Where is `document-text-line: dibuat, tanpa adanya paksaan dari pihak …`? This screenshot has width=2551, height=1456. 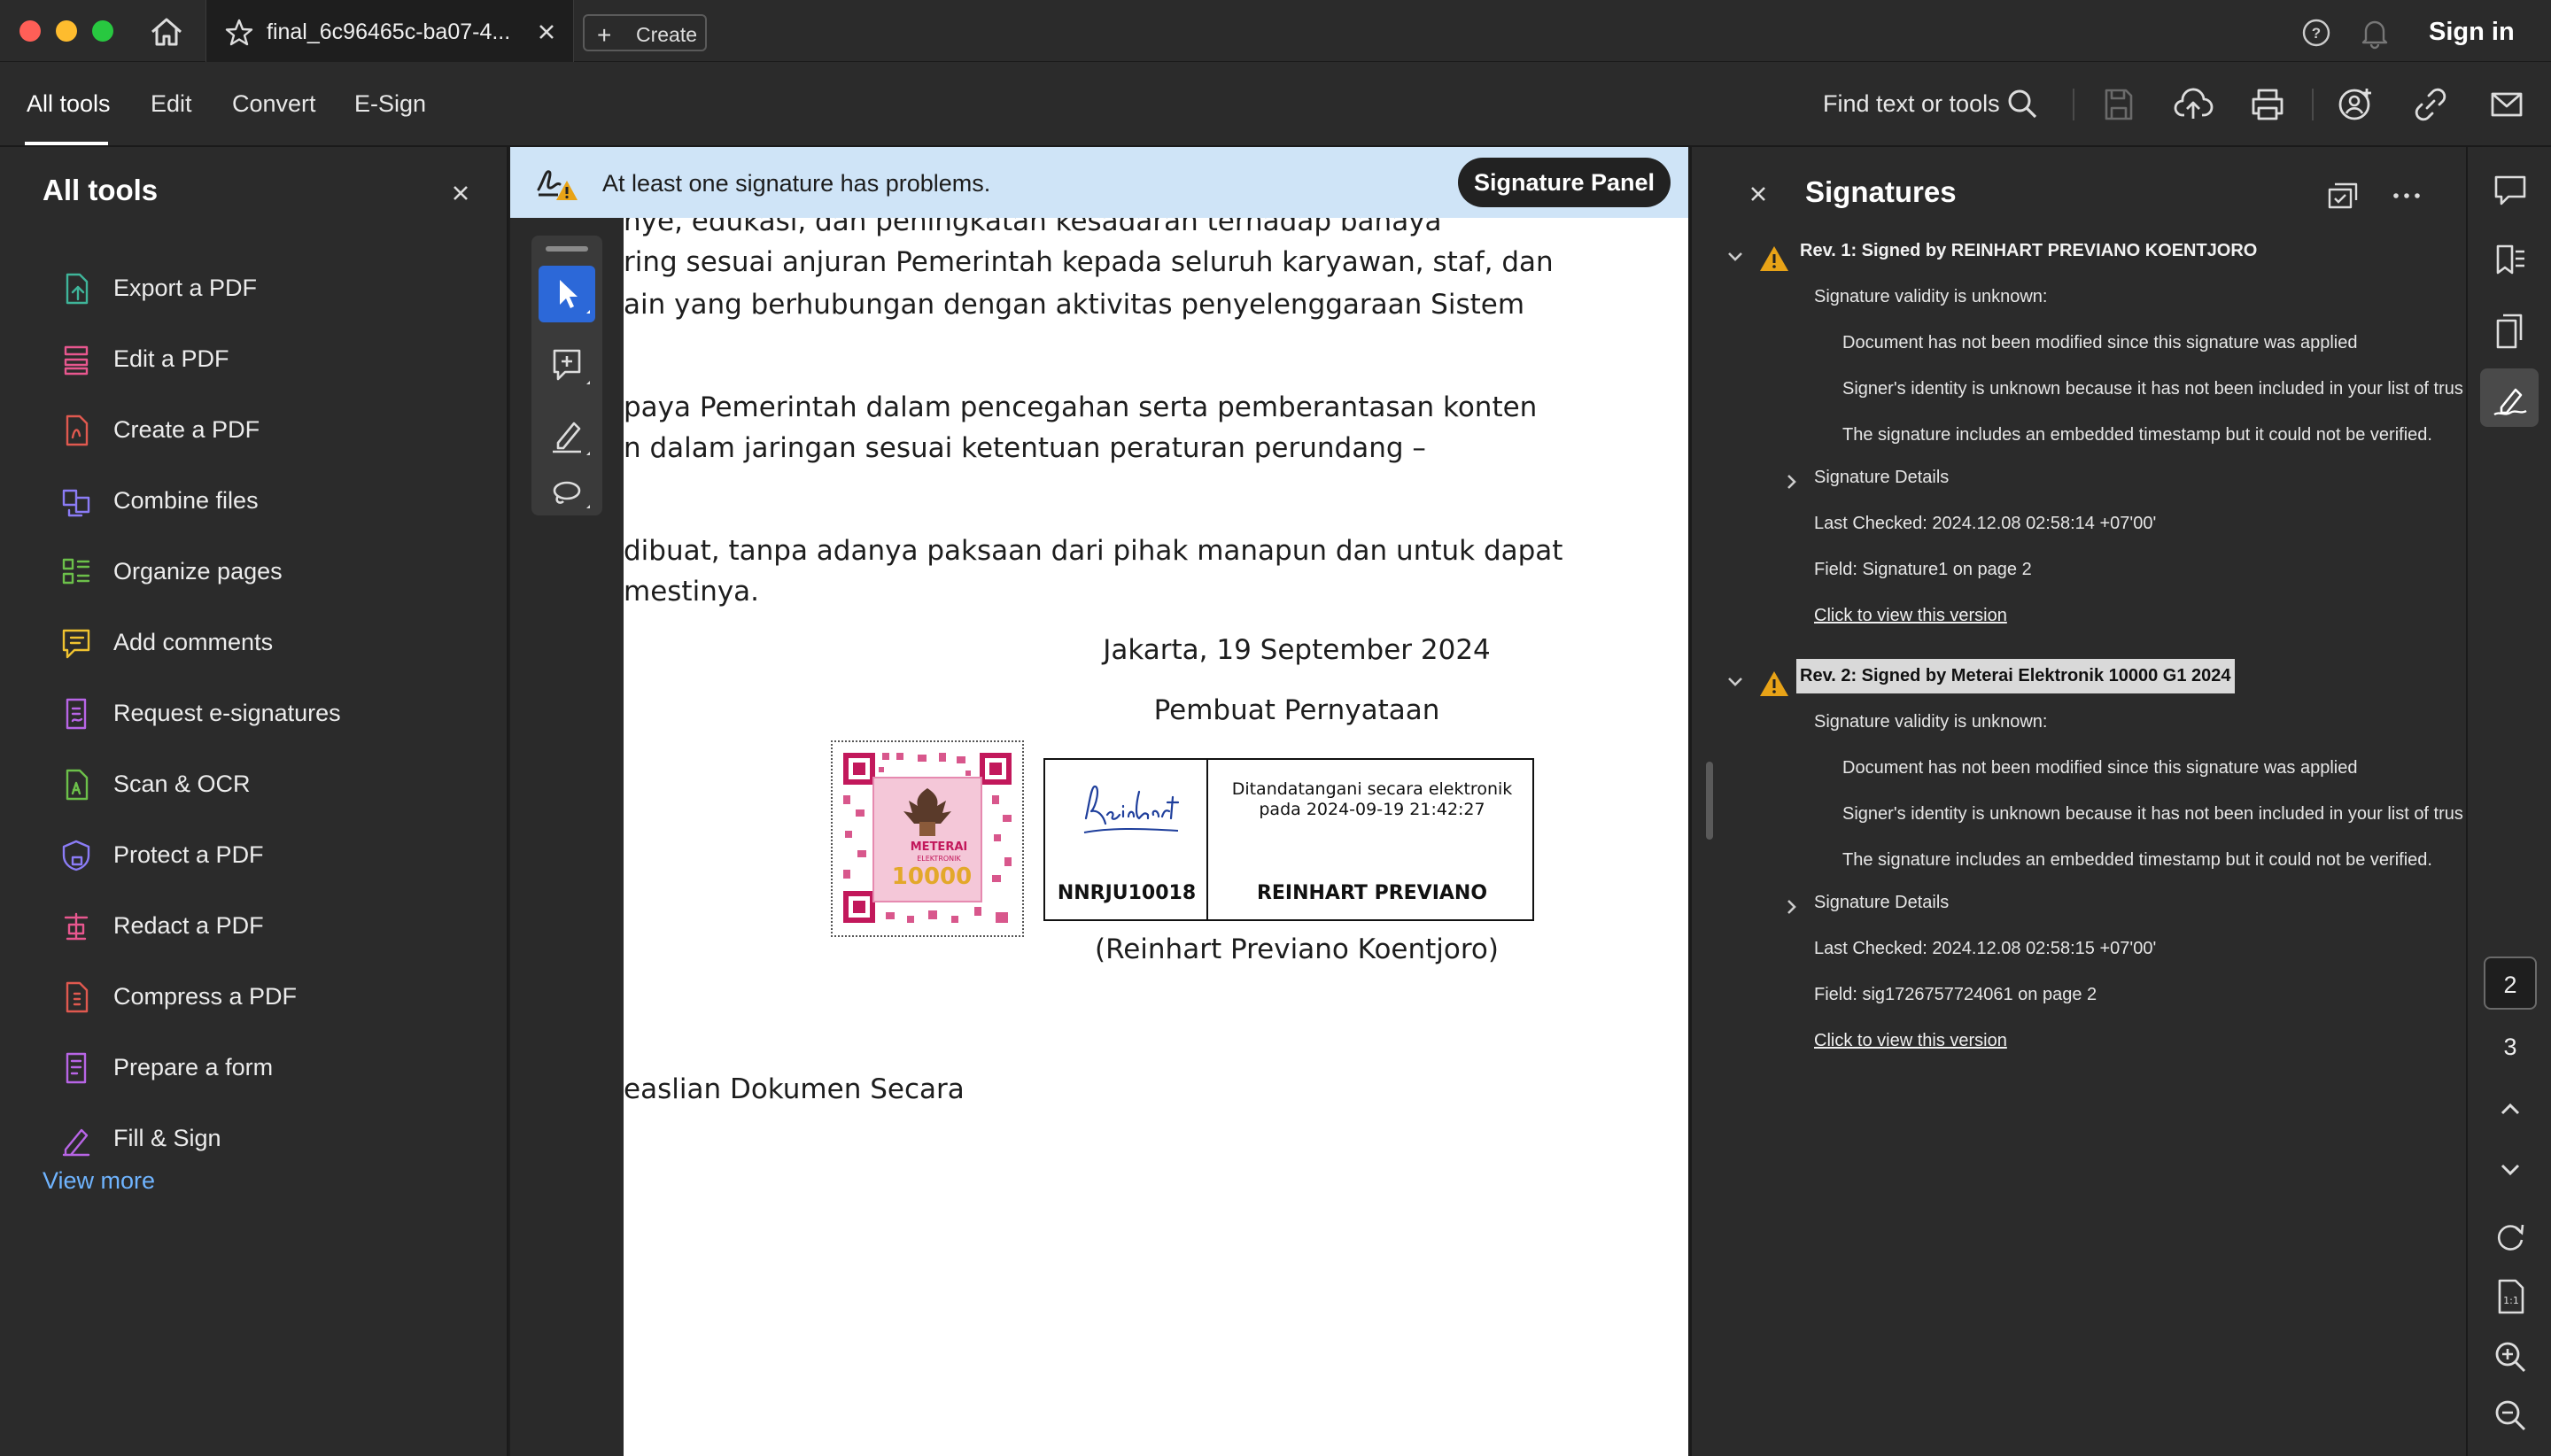 document-text-line: dibuat, tanpa adanya paksaan dari pihak … is located at coordinates (1093, 551).